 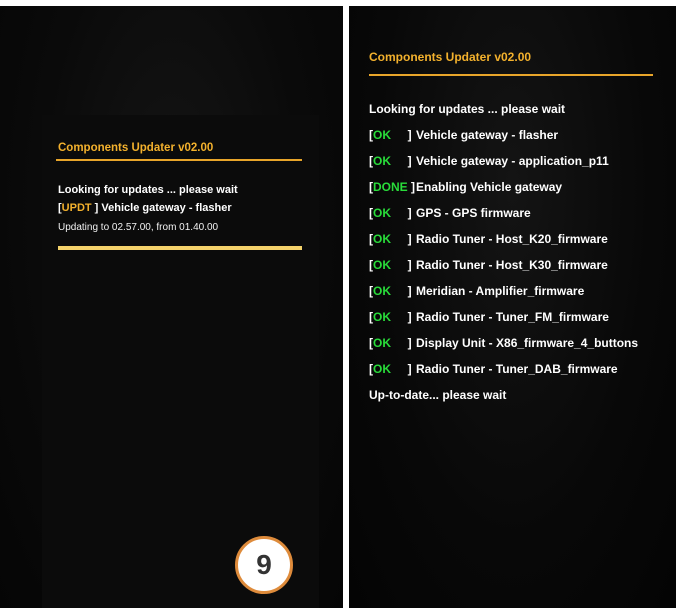 I want to click on component-status-row: [OK ] Meridian - Amplifier_firmware, so click(x=476, y=291).